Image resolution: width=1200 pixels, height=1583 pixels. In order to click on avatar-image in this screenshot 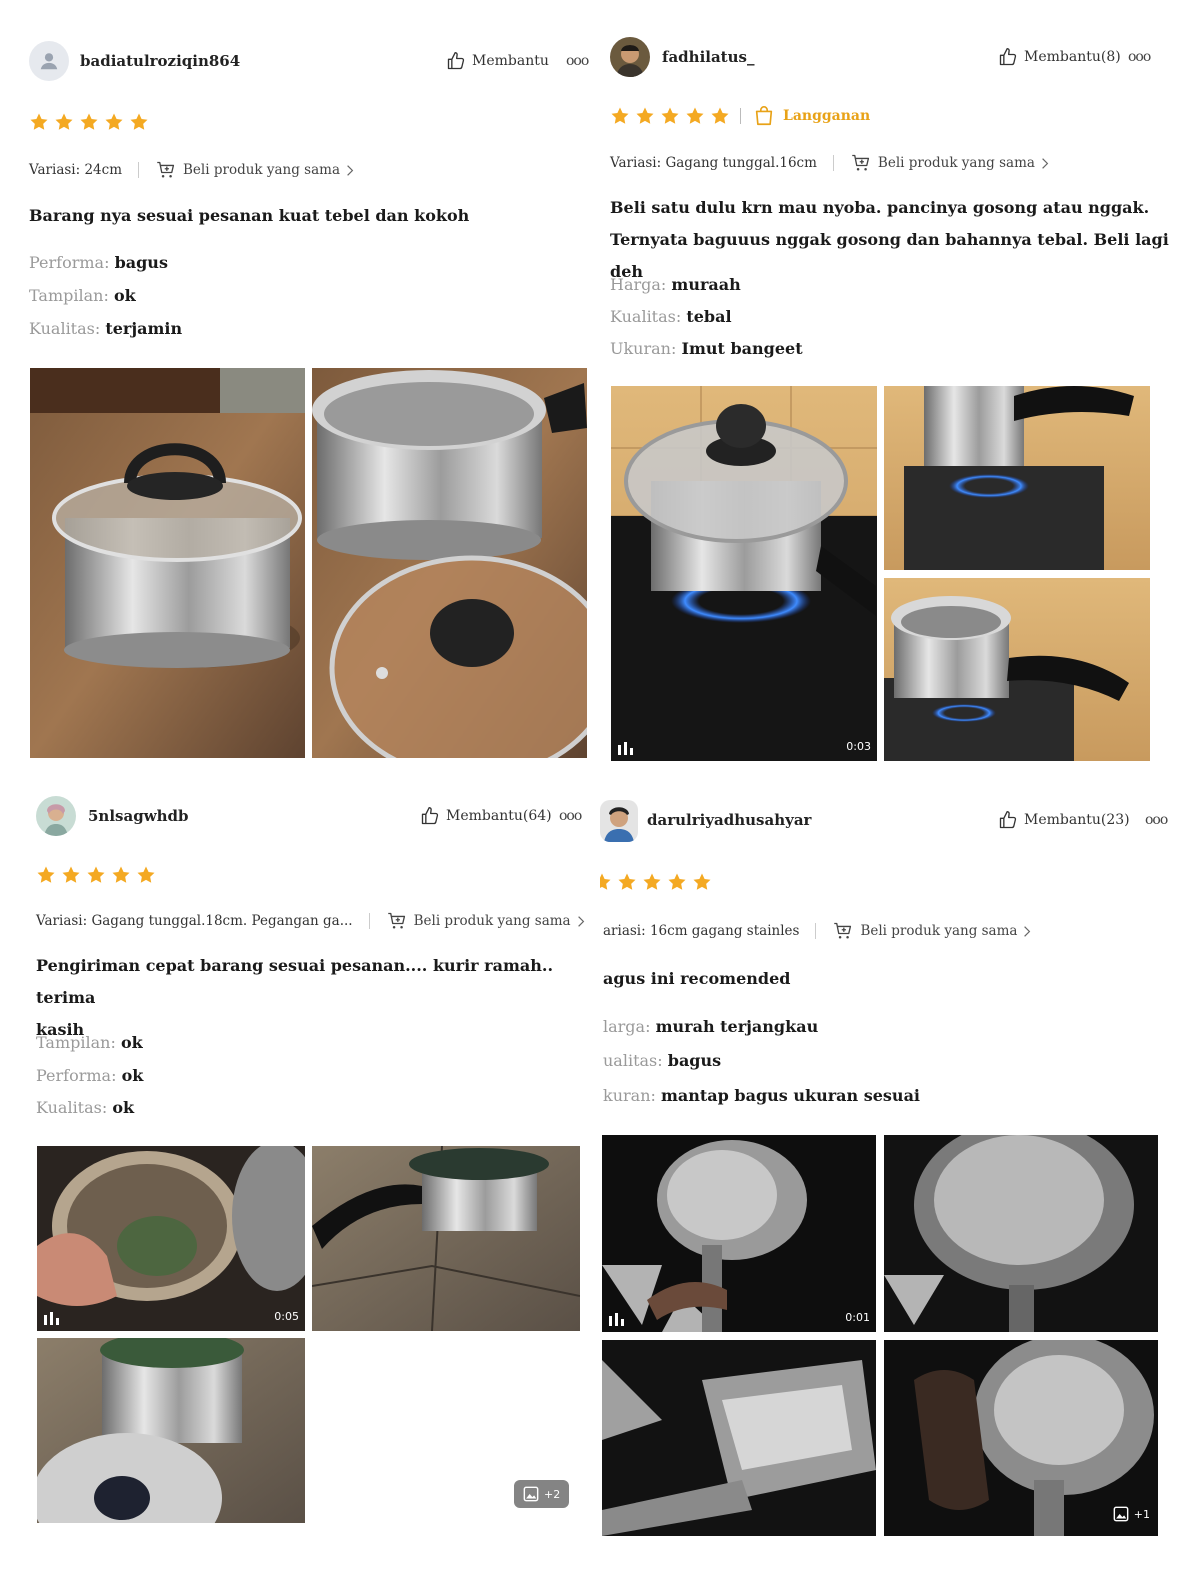, I will do `click(630, 57)`.